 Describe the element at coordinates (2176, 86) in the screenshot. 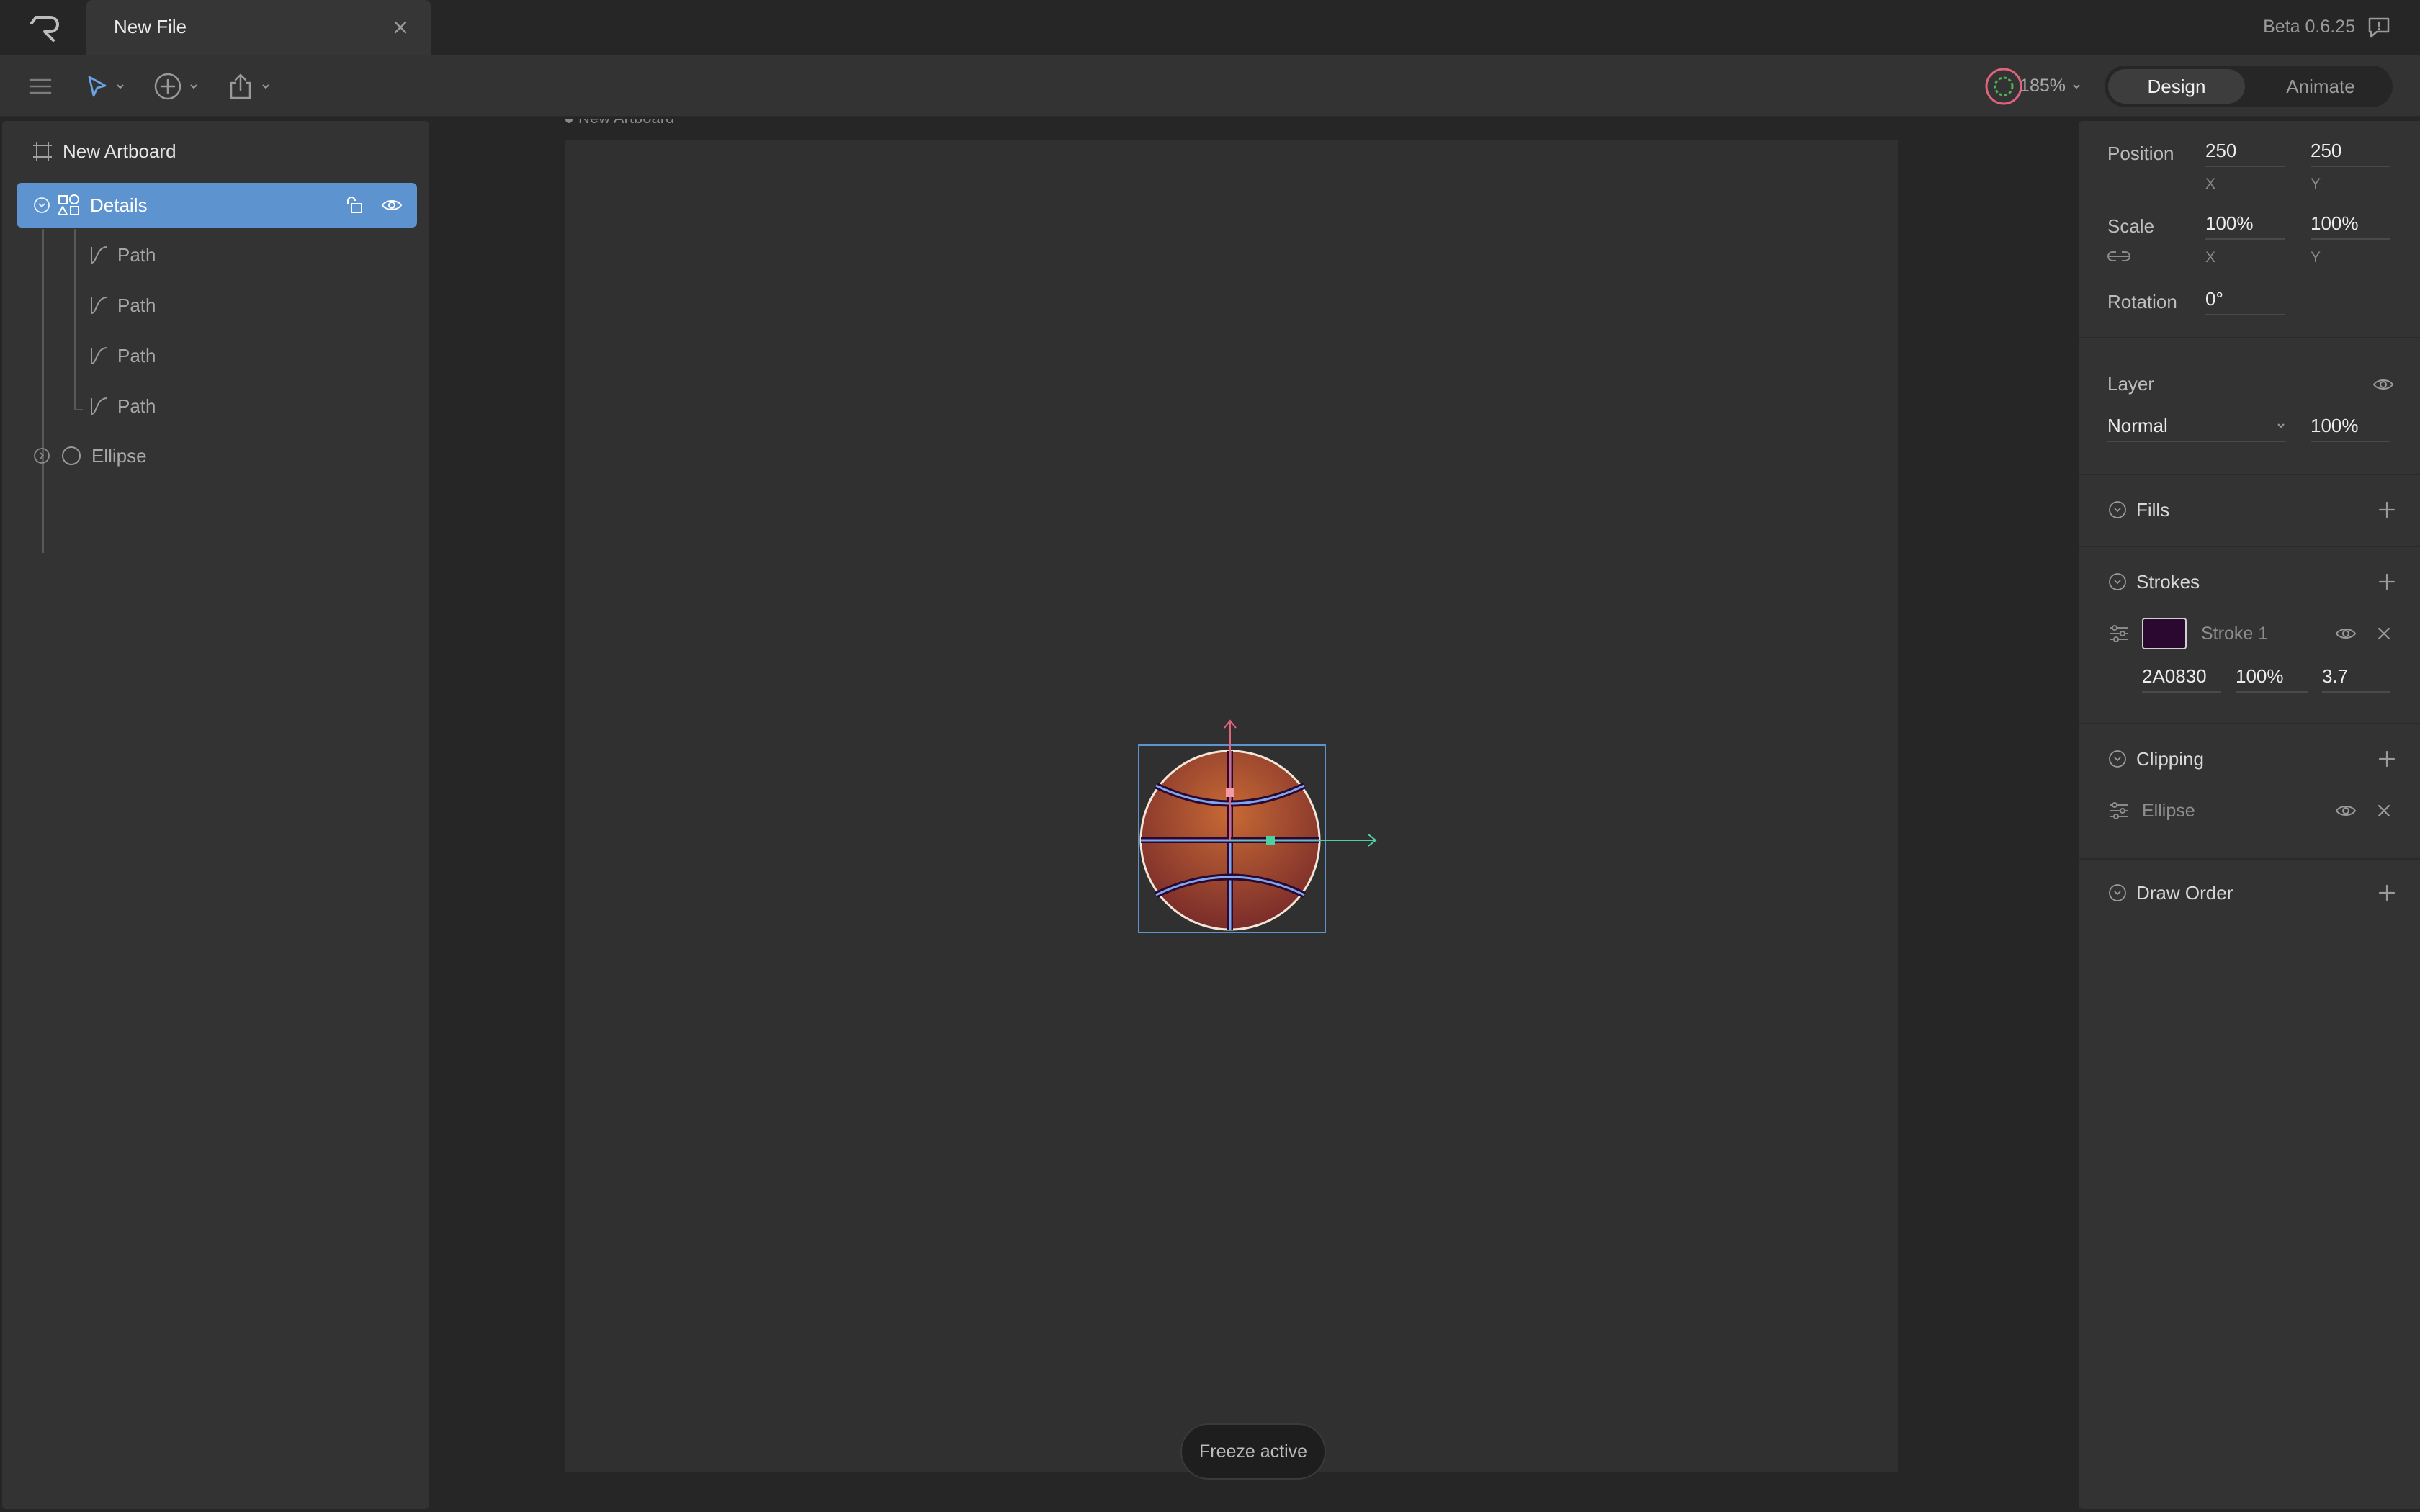

I see `tab-design: Design` at that location.